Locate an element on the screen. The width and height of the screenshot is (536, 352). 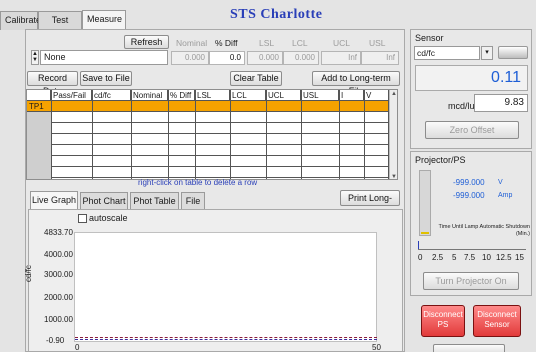
y-tick-label: 4833.70 is located at coordinates (58, 232).